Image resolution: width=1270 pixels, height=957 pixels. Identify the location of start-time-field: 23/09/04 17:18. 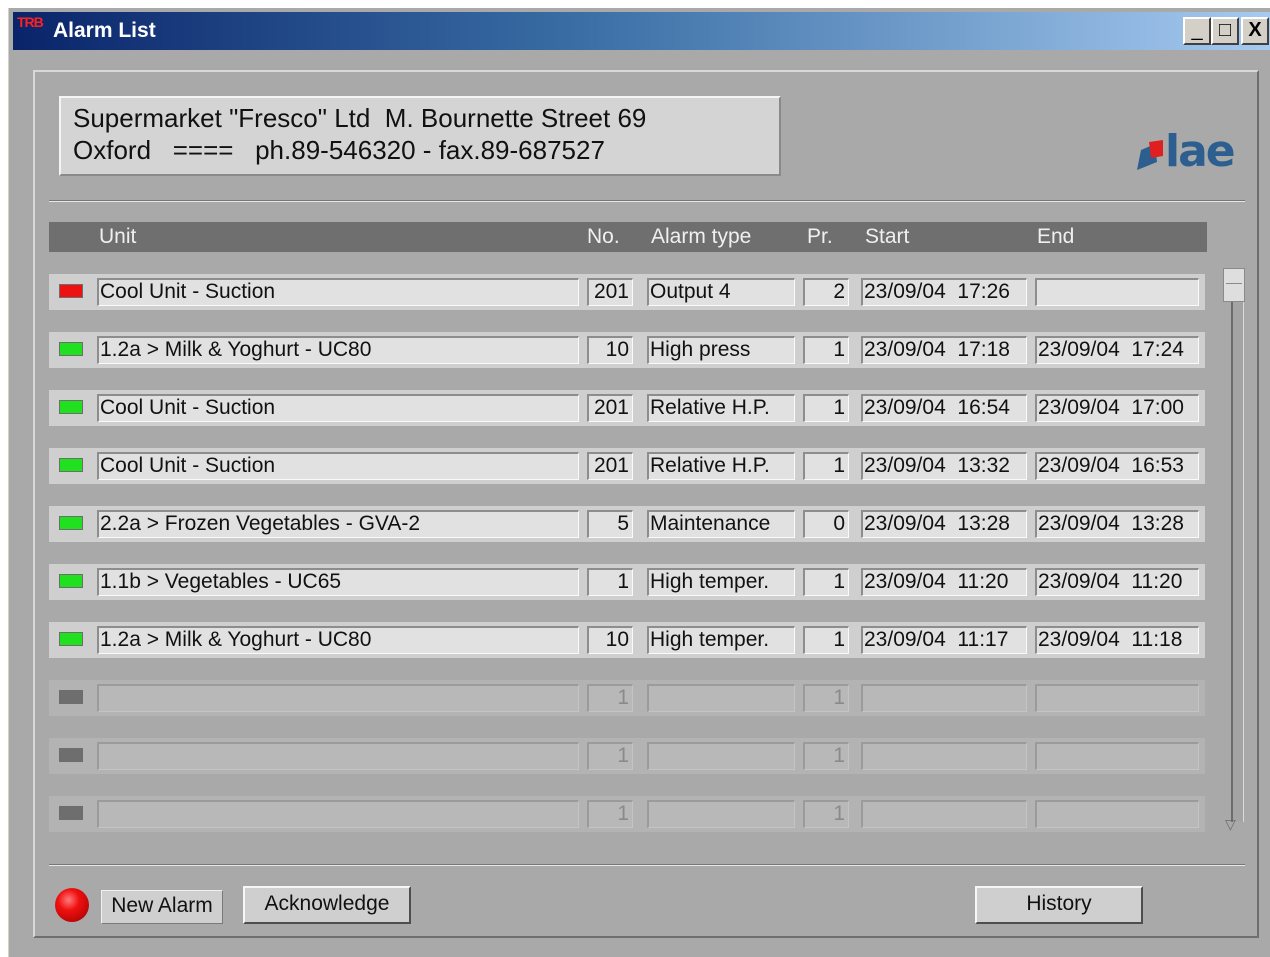
(944, 350).